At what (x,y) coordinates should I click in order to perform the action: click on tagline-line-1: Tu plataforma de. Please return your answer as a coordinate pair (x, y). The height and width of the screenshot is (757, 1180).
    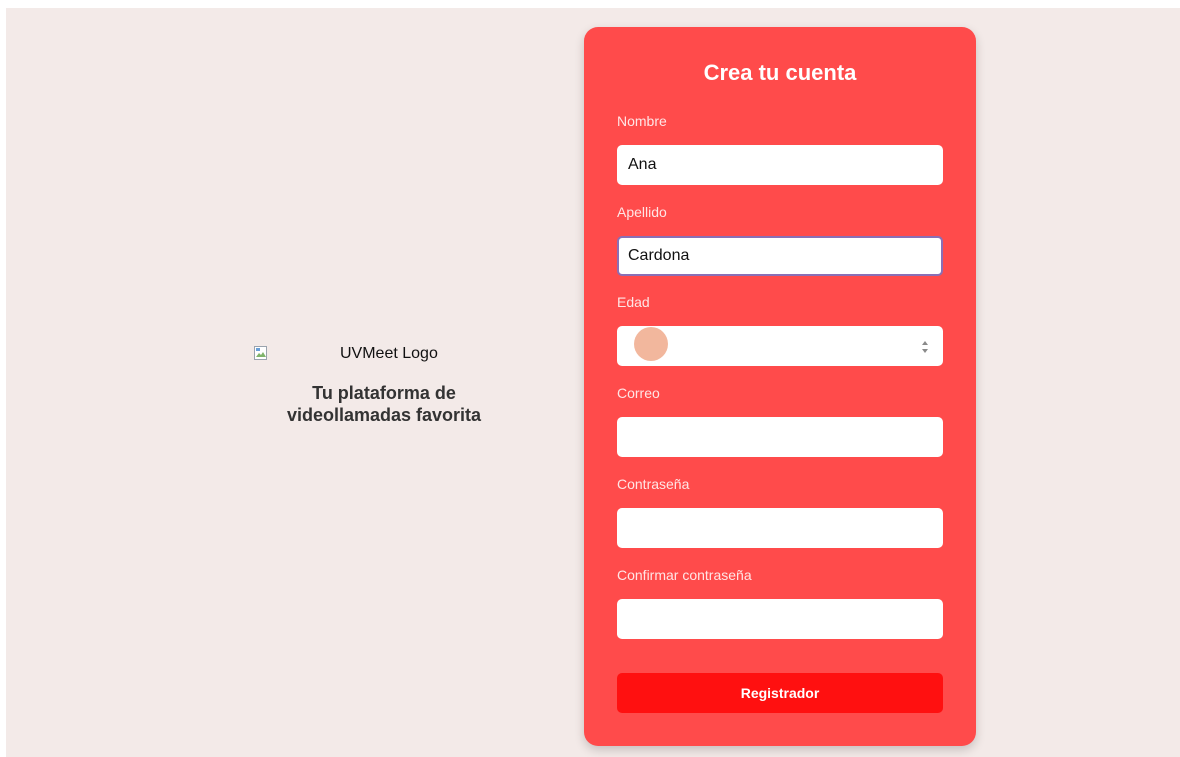
    Looking at the image, I should click on (384, 393).